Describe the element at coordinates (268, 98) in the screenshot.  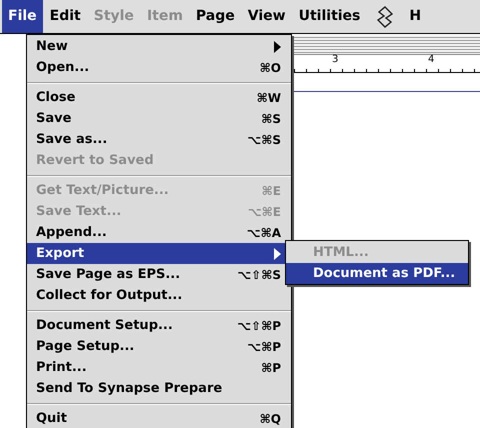
I see `keyboard-shortcut: ⌘W` at that location.